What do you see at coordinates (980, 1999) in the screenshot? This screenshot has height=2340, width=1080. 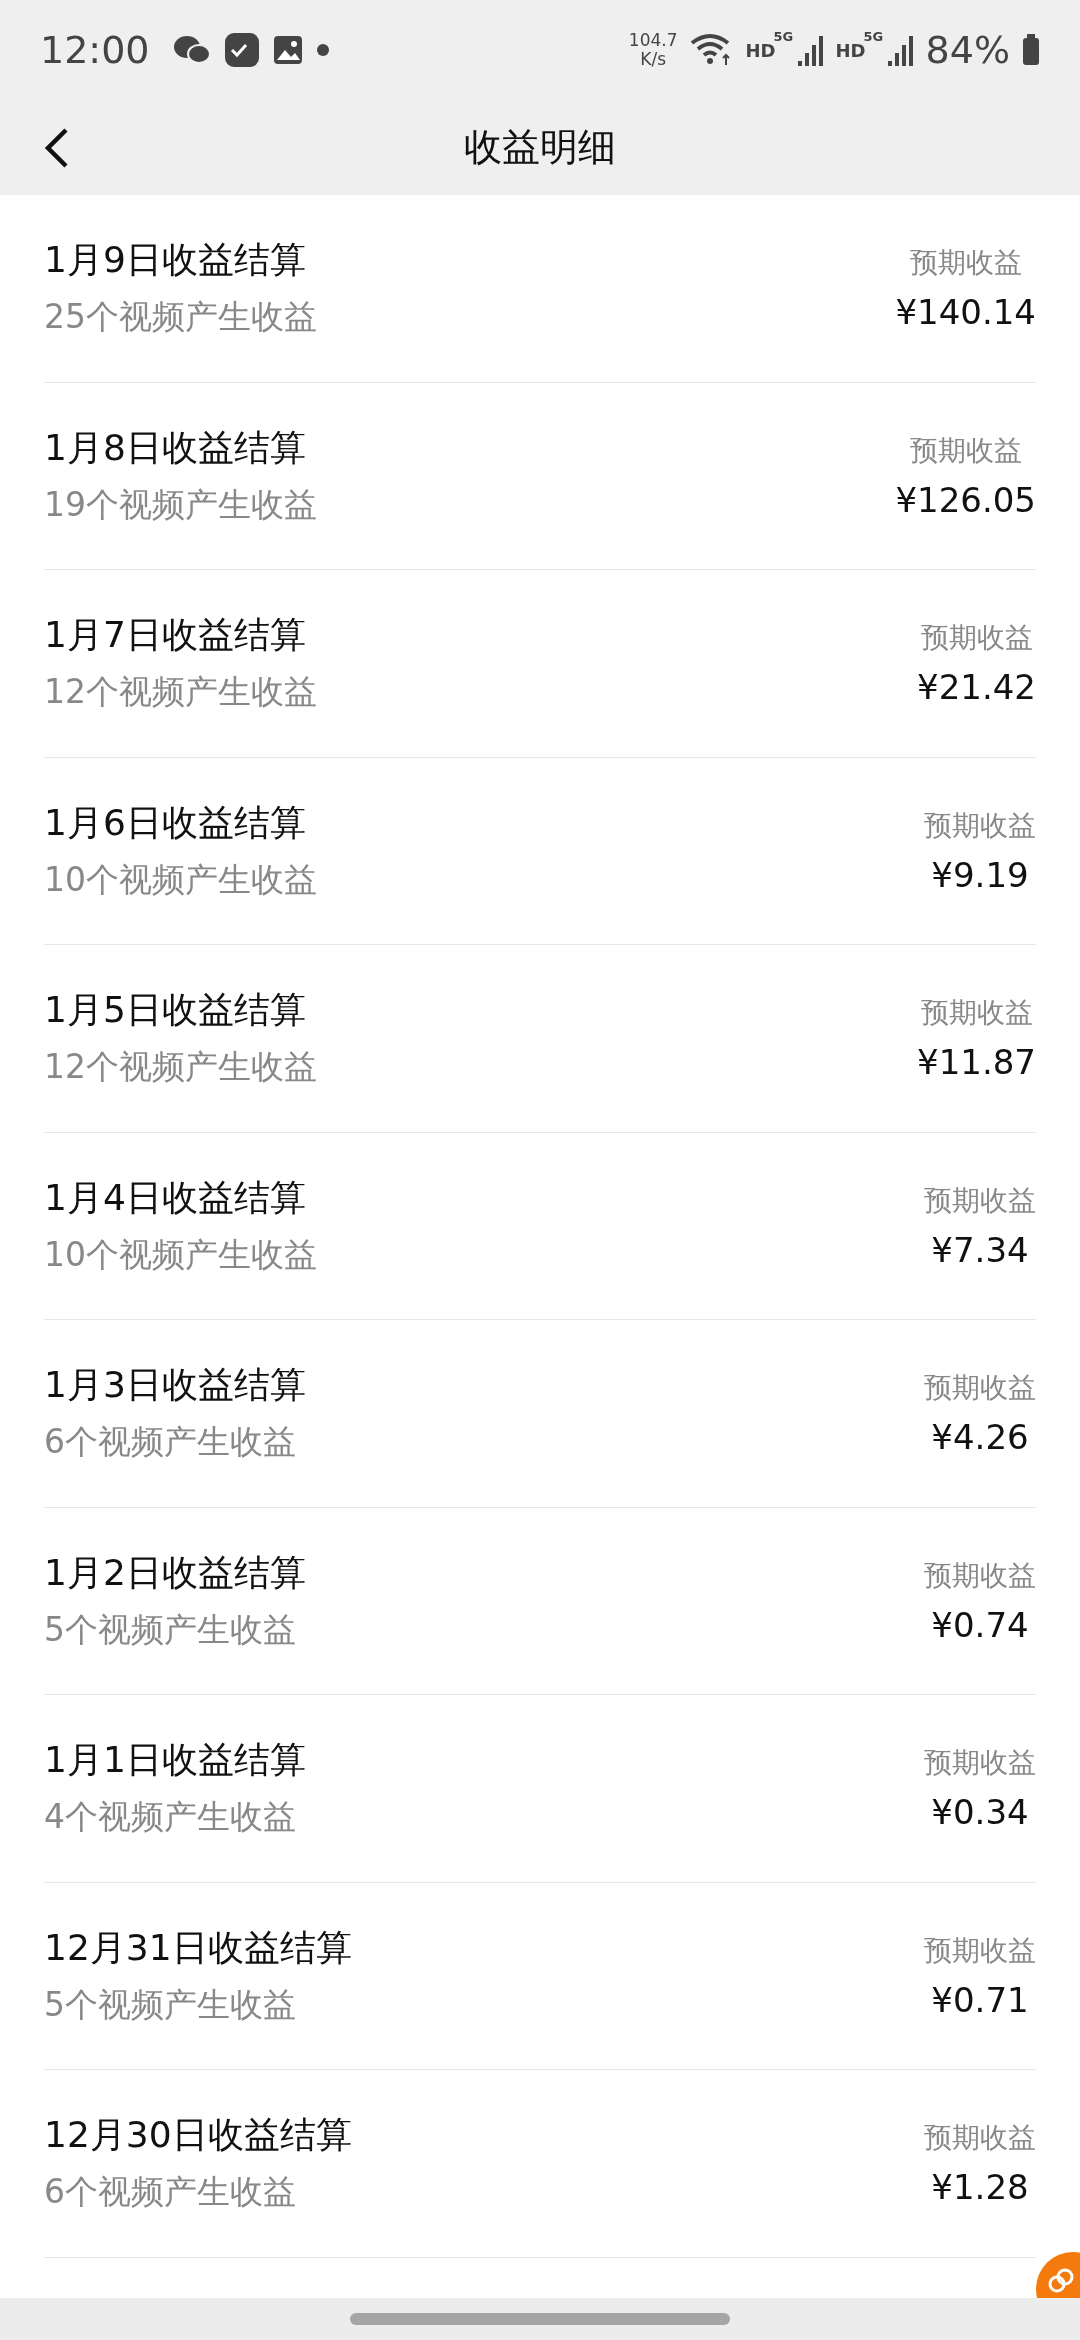 I see `earnings-amount: ¥0.71` at bounding box center [980, 1999].